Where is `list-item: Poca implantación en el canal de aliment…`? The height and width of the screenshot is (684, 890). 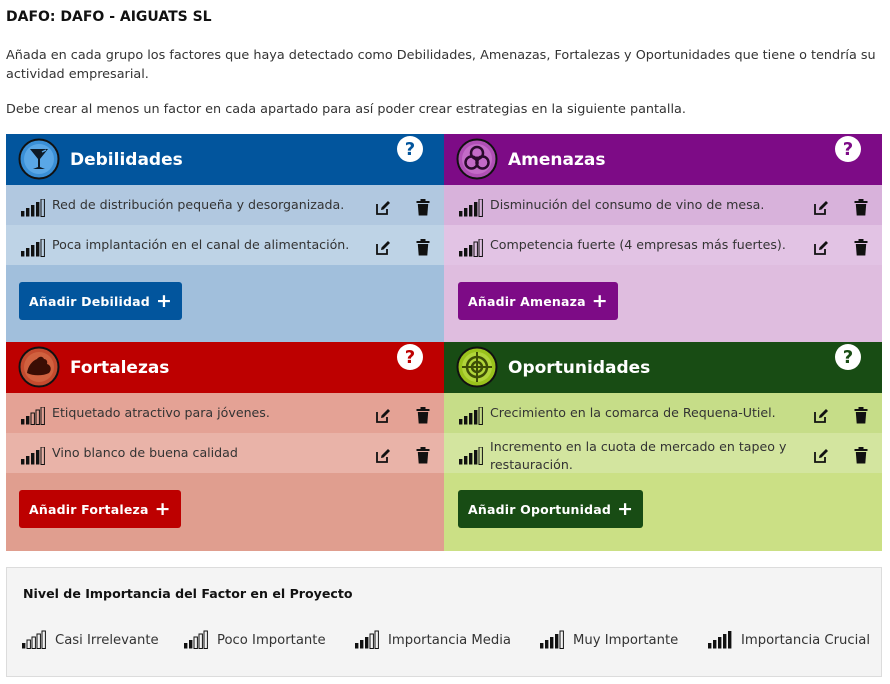 list-item: Poca implantación en el canal de aliment… is located at coordinates (225, 245).